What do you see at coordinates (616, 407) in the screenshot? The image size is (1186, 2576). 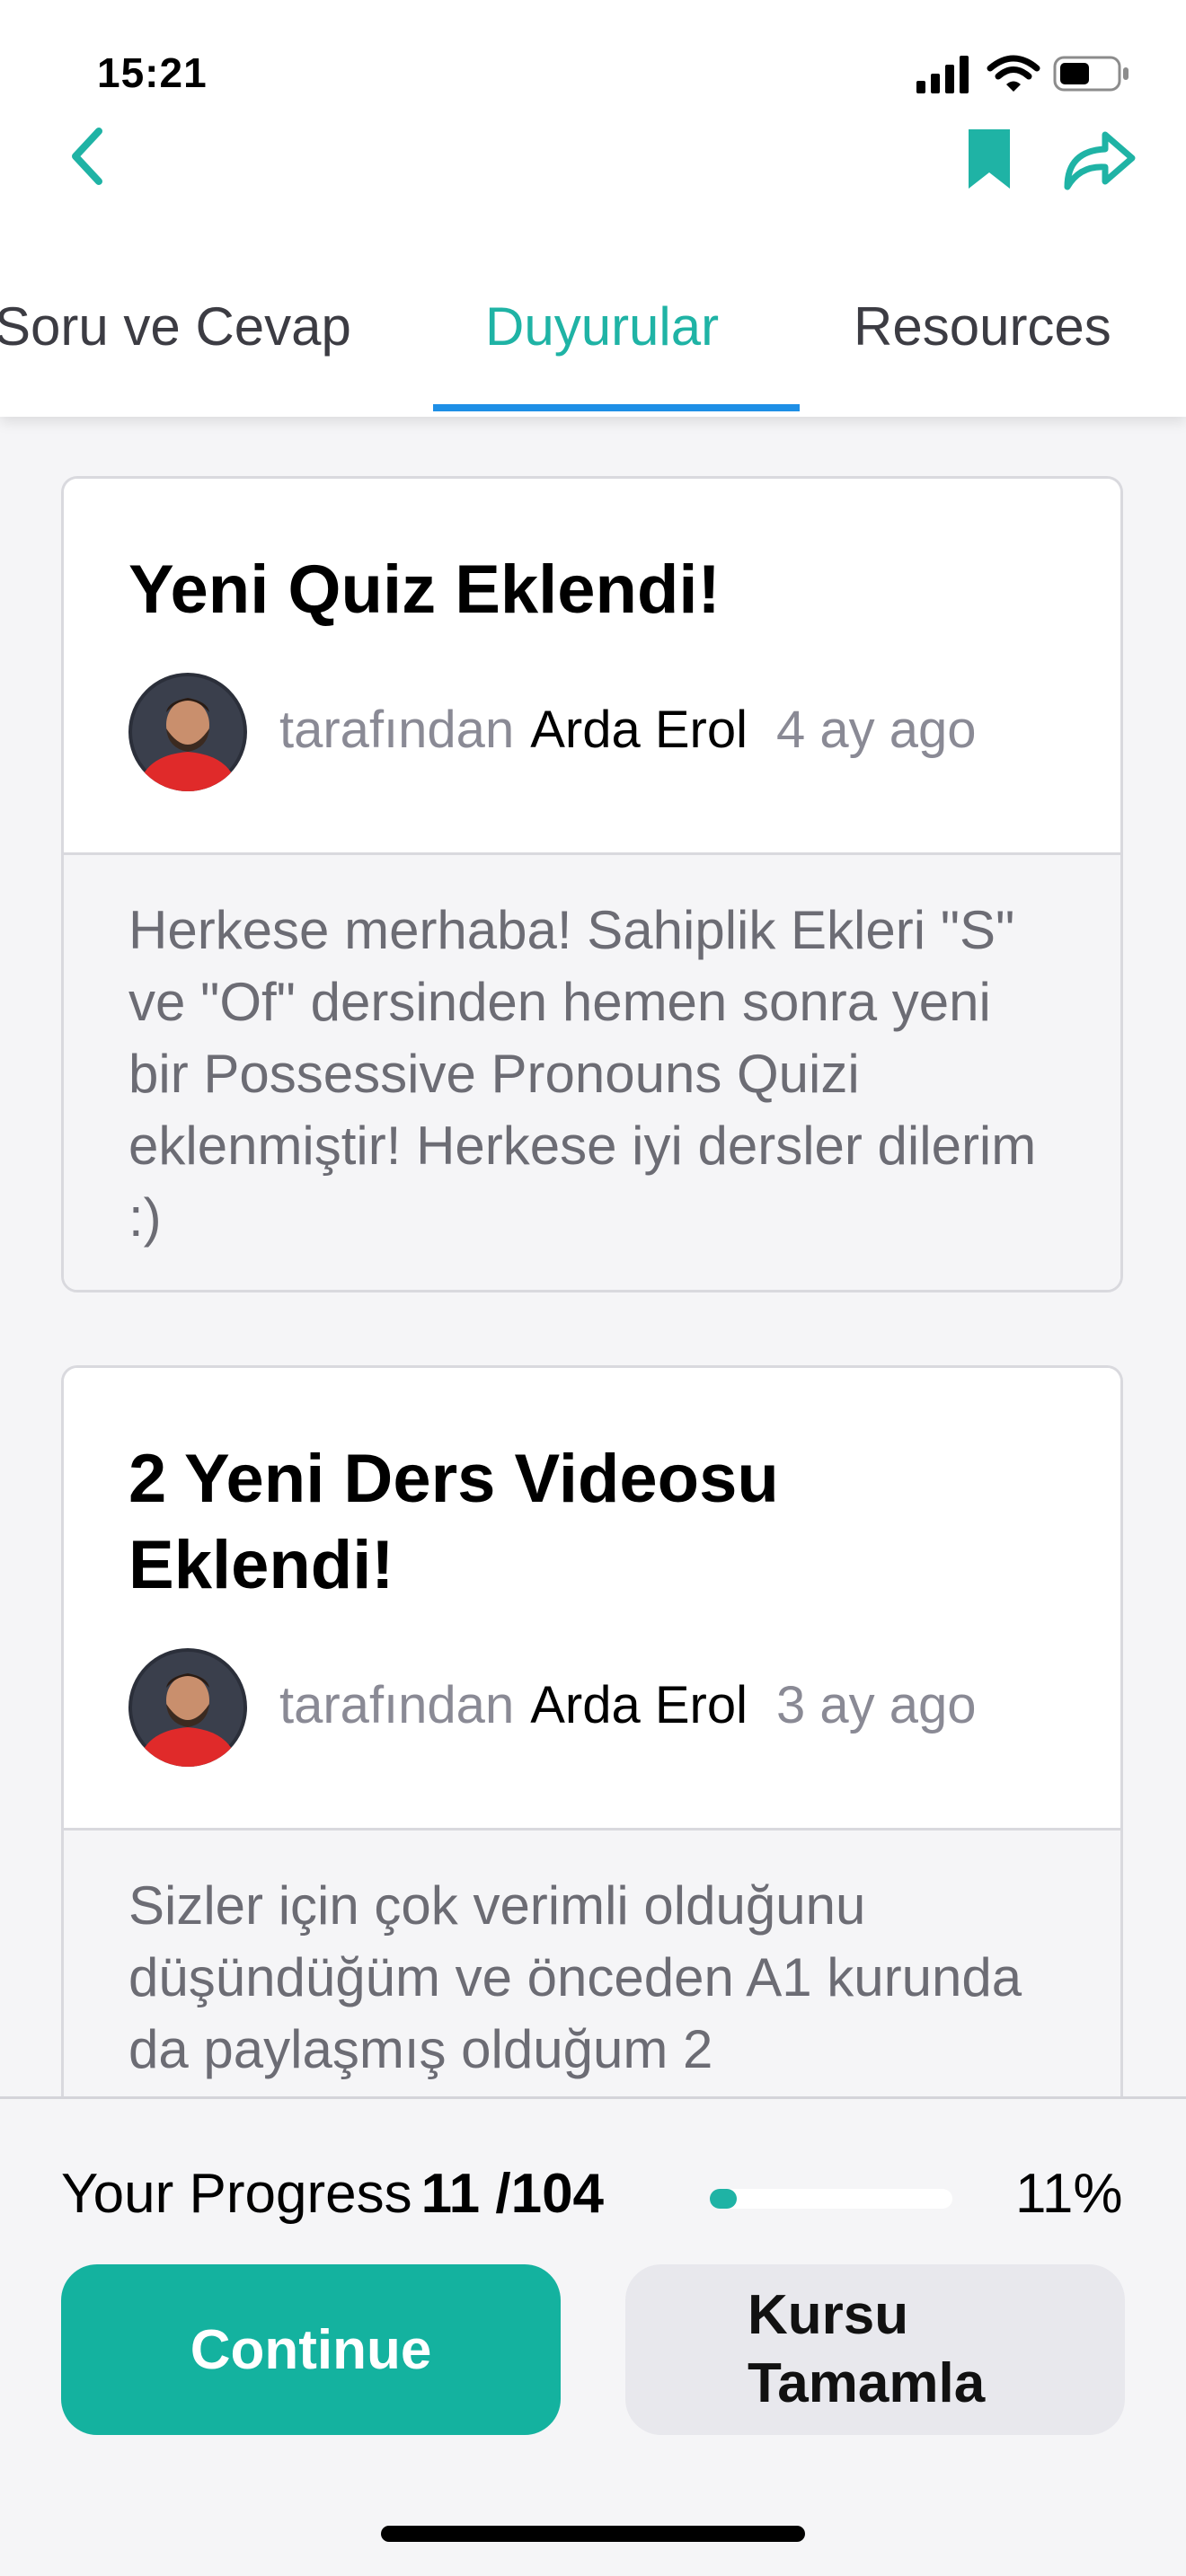 I see `active-tab-indicator` at bounding box center [616, 407].